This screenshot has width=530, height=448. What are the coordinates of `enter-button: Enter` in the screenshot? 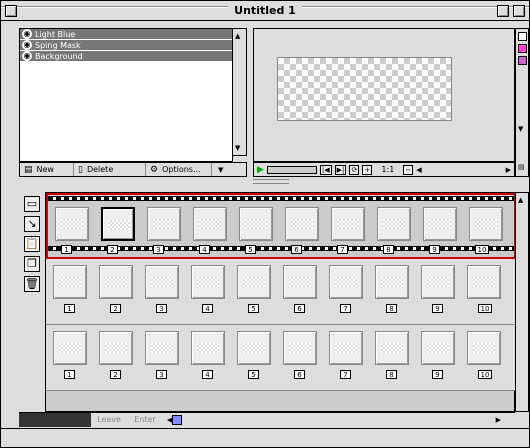 It's located at (145, 419).